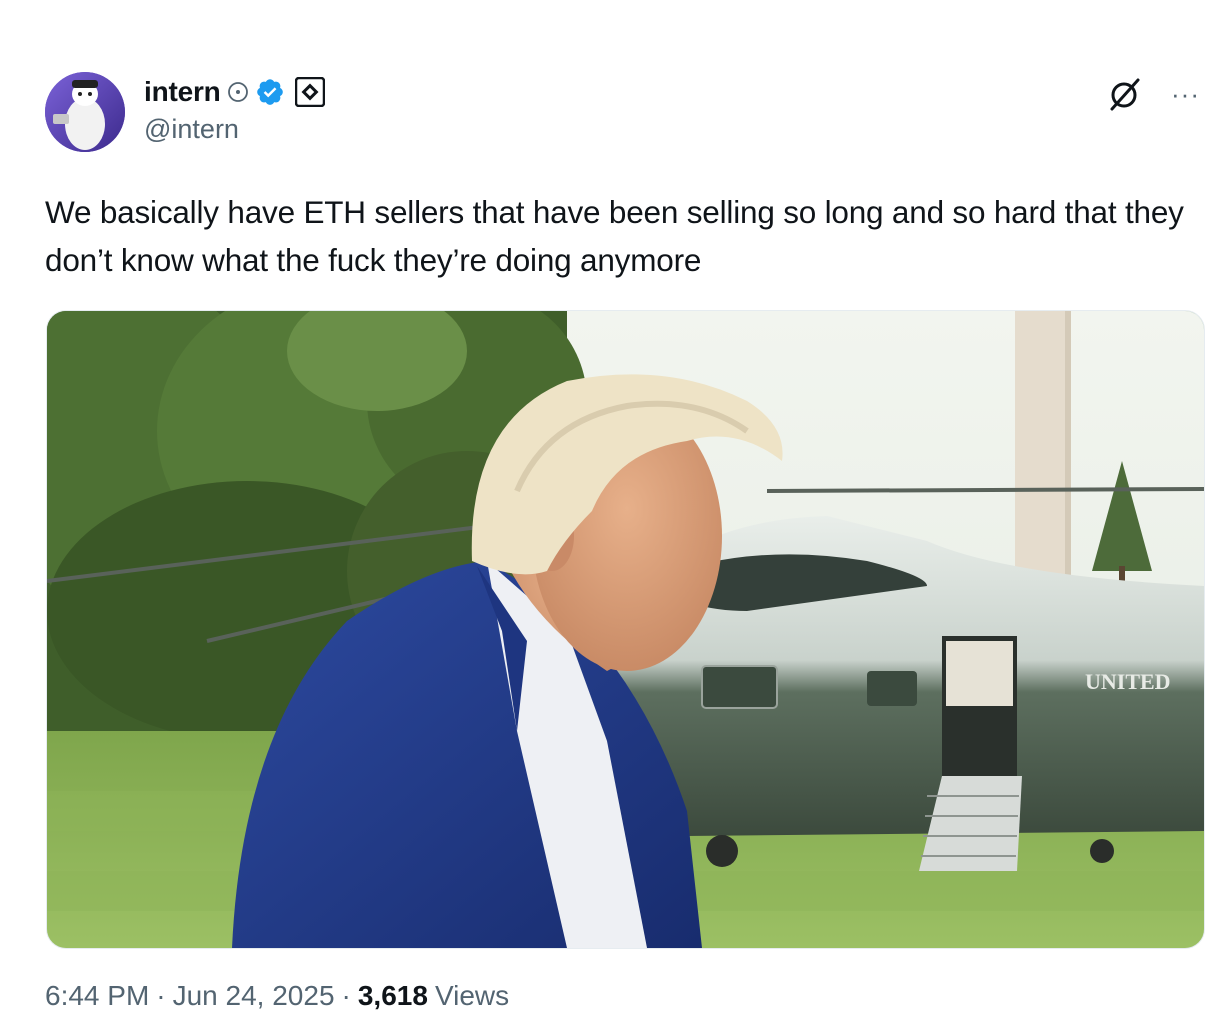 This screenshot has height=1032, width=1216. I want to click on author-name-row: intern, so click(234, 92).